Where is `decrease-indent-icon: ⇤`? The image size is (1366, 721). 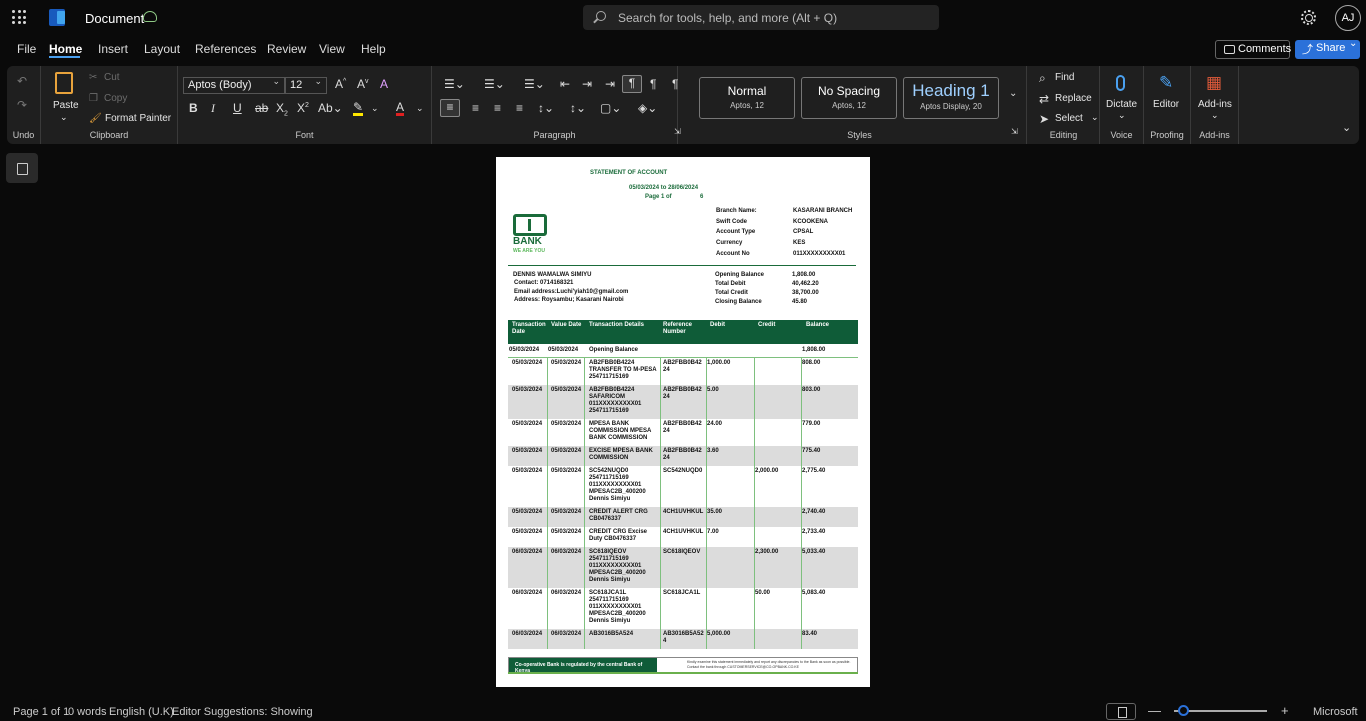
decrease-indent-icon: ⇤ is located at coordinates (565, 84).